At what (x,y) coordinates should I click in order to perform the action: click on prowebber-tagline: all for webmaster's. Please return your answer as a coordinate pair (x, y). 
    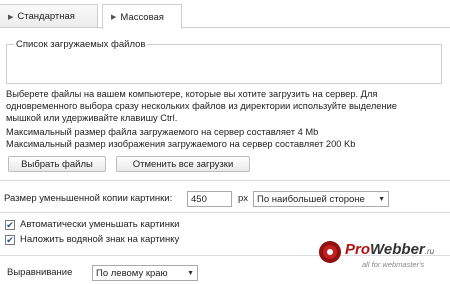
    Looking at the image, I should click on (393, 264).